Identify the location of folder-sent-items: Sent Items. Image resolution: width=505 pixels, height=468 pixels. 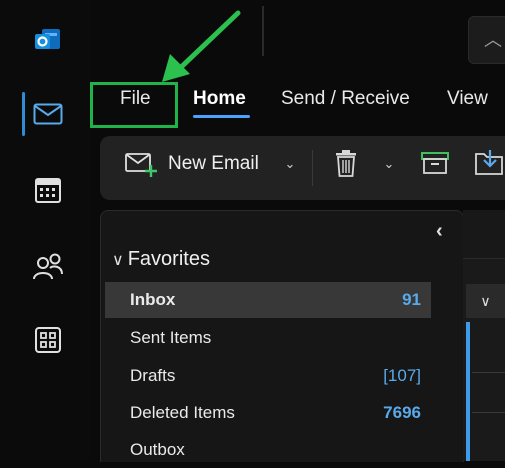
(268, 338).